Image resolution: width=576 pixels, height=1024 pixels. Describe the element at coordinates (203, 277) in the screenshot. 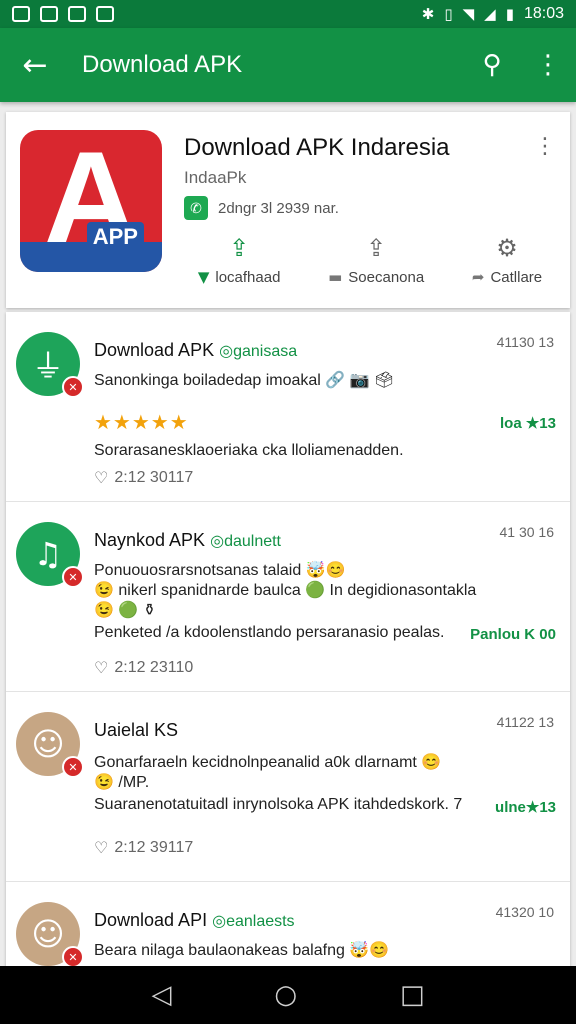

I see `download-icon: ▼` at that location.